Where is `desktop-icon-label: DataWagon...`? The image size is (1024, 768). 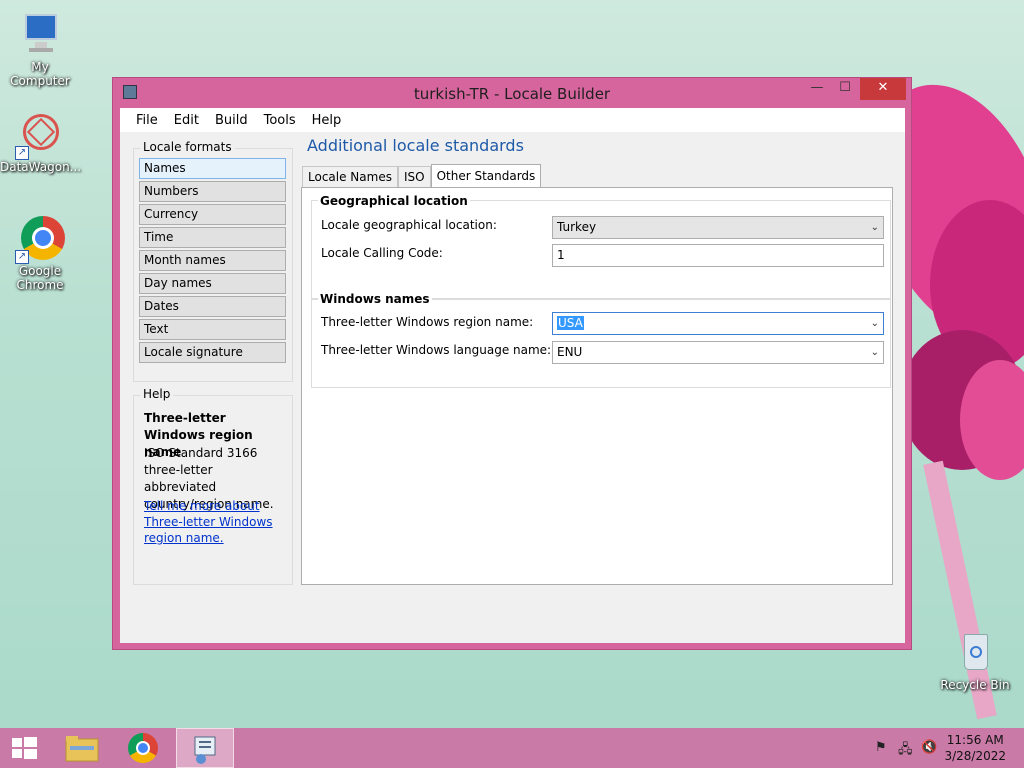 desktop-icon-label: DataWagon... is located at coordinates (41, 167).